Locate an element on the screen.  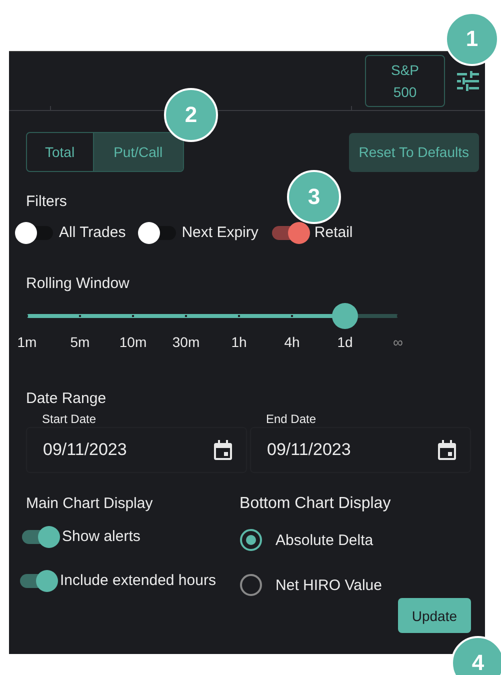
section-title: Filters is located at coordinates (46, 201).